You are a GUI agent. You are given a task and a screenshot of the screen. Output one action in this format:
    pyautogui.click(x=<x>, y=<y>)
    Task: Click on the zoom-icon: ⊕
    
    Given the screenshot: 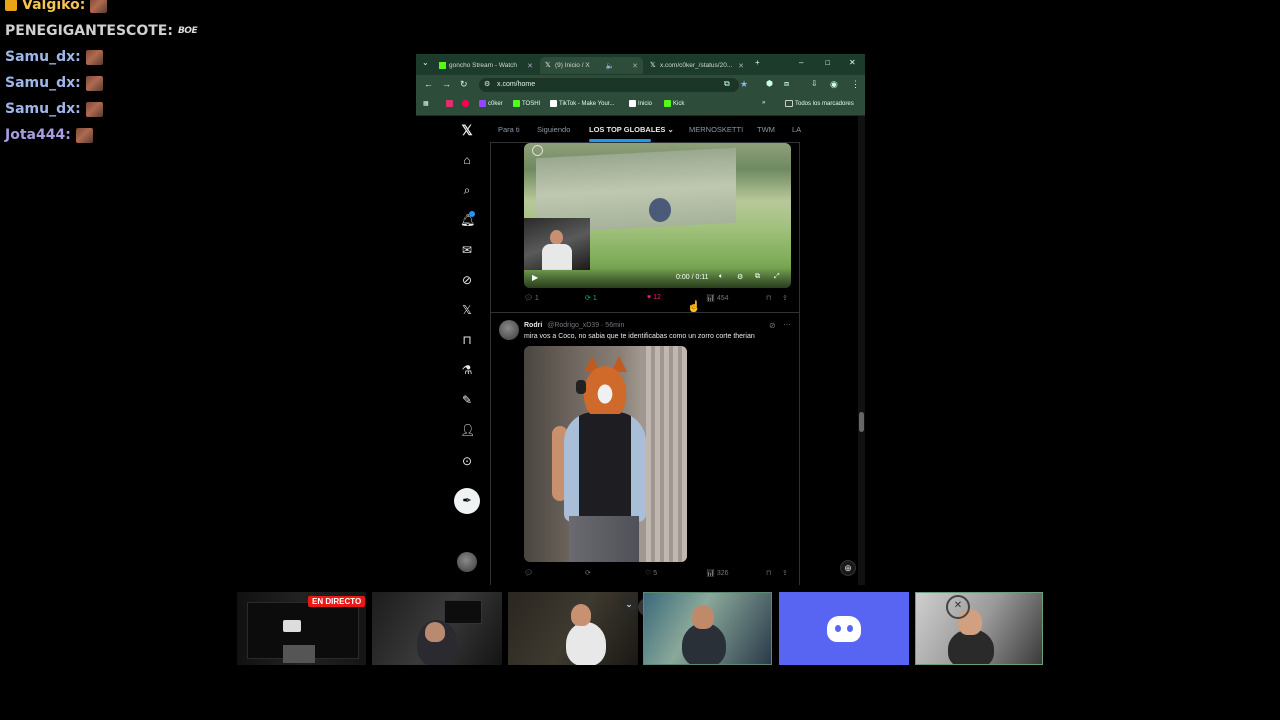 What is the action you would take?
    pyautogui.click(x=848, y=568)
    